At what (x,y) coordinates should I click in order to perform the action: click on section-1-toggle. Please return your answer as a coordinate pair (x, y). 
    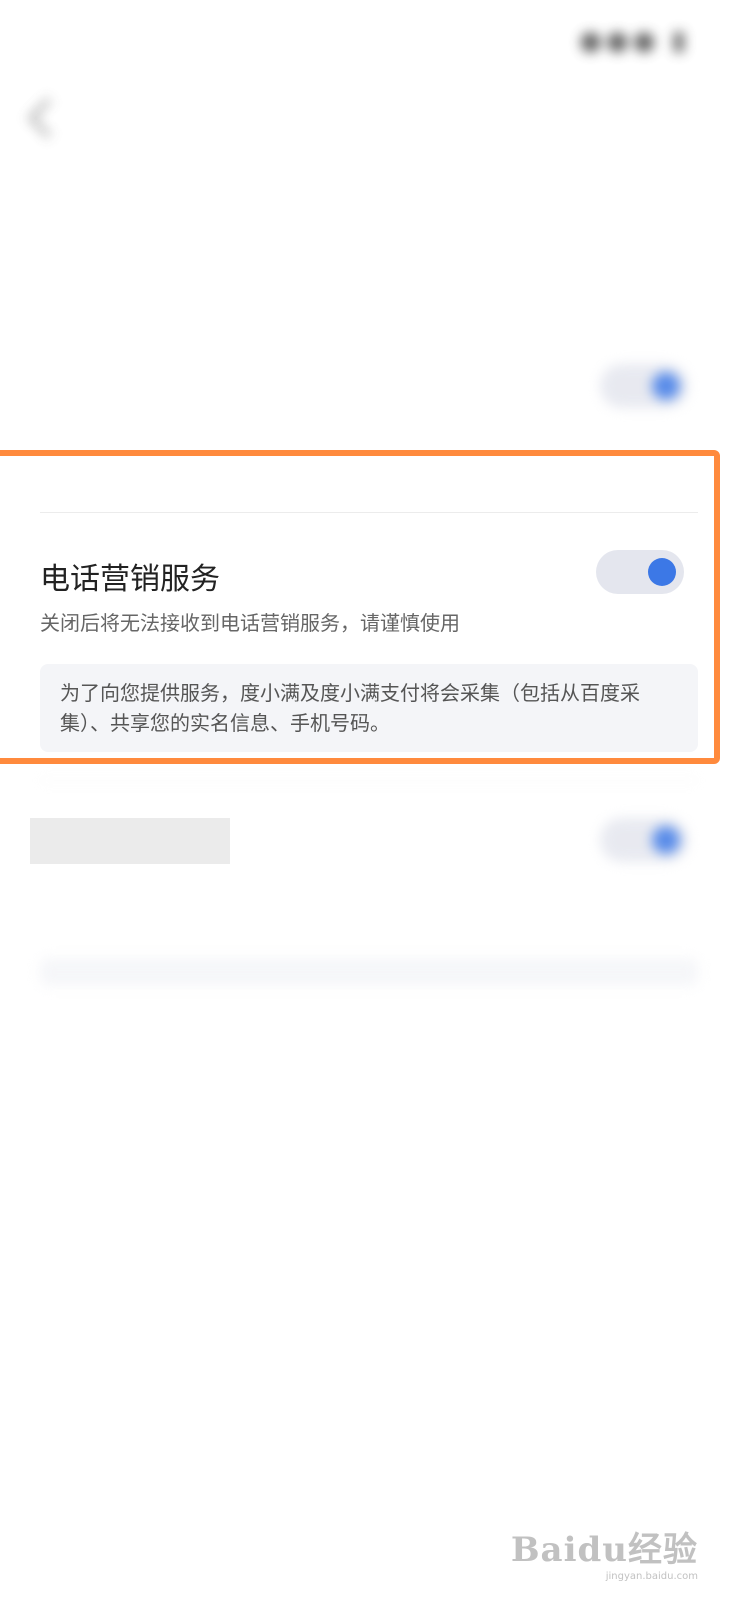
    Looking at the image, I should click on (644, 386).